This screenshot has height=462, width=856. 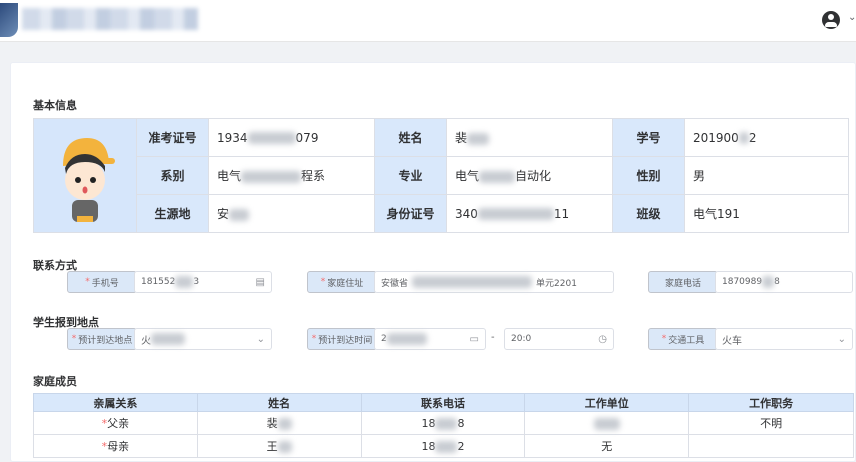 I want to click on home-phone-label: 家庭电话, so click(x=683, y=282).